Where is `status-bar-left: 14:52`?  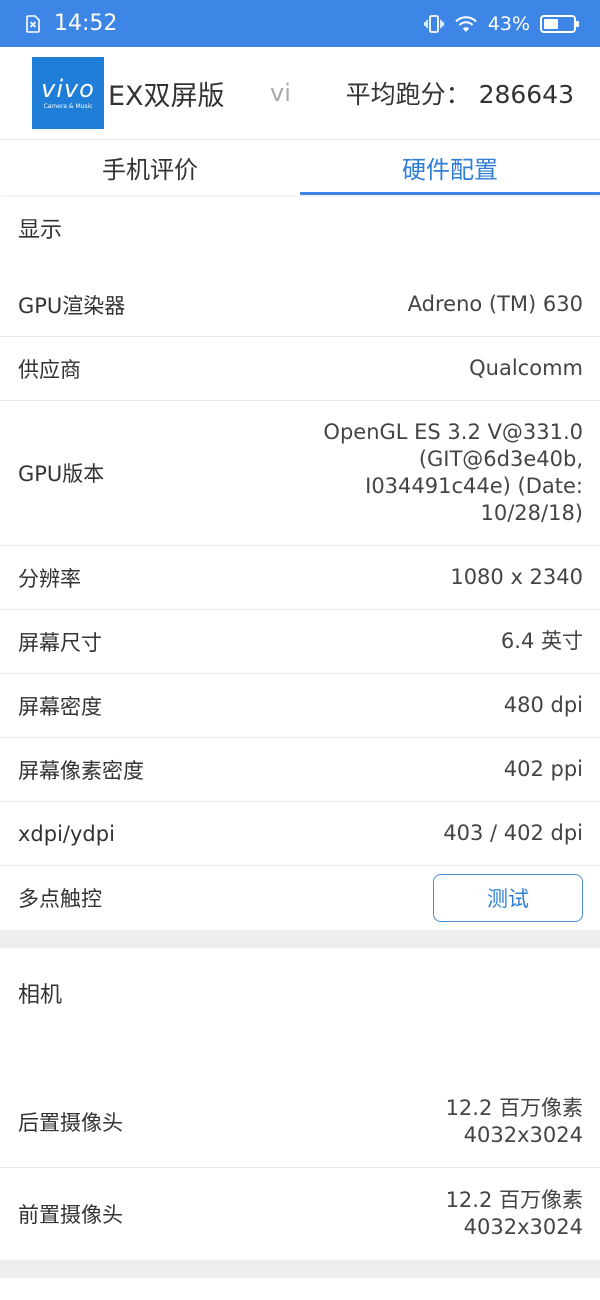
status-bar-left: 14:52 is located at coordinates (71, 23).